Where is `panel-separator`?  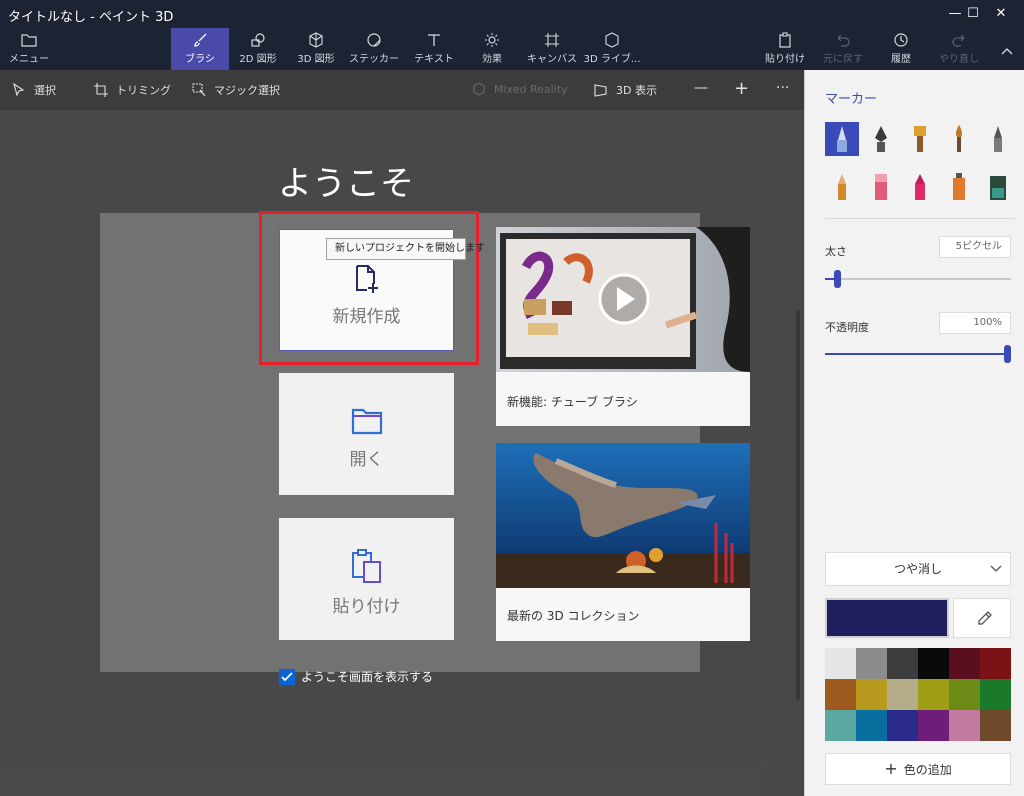
panel-separator is located at coordinates (920, 218).